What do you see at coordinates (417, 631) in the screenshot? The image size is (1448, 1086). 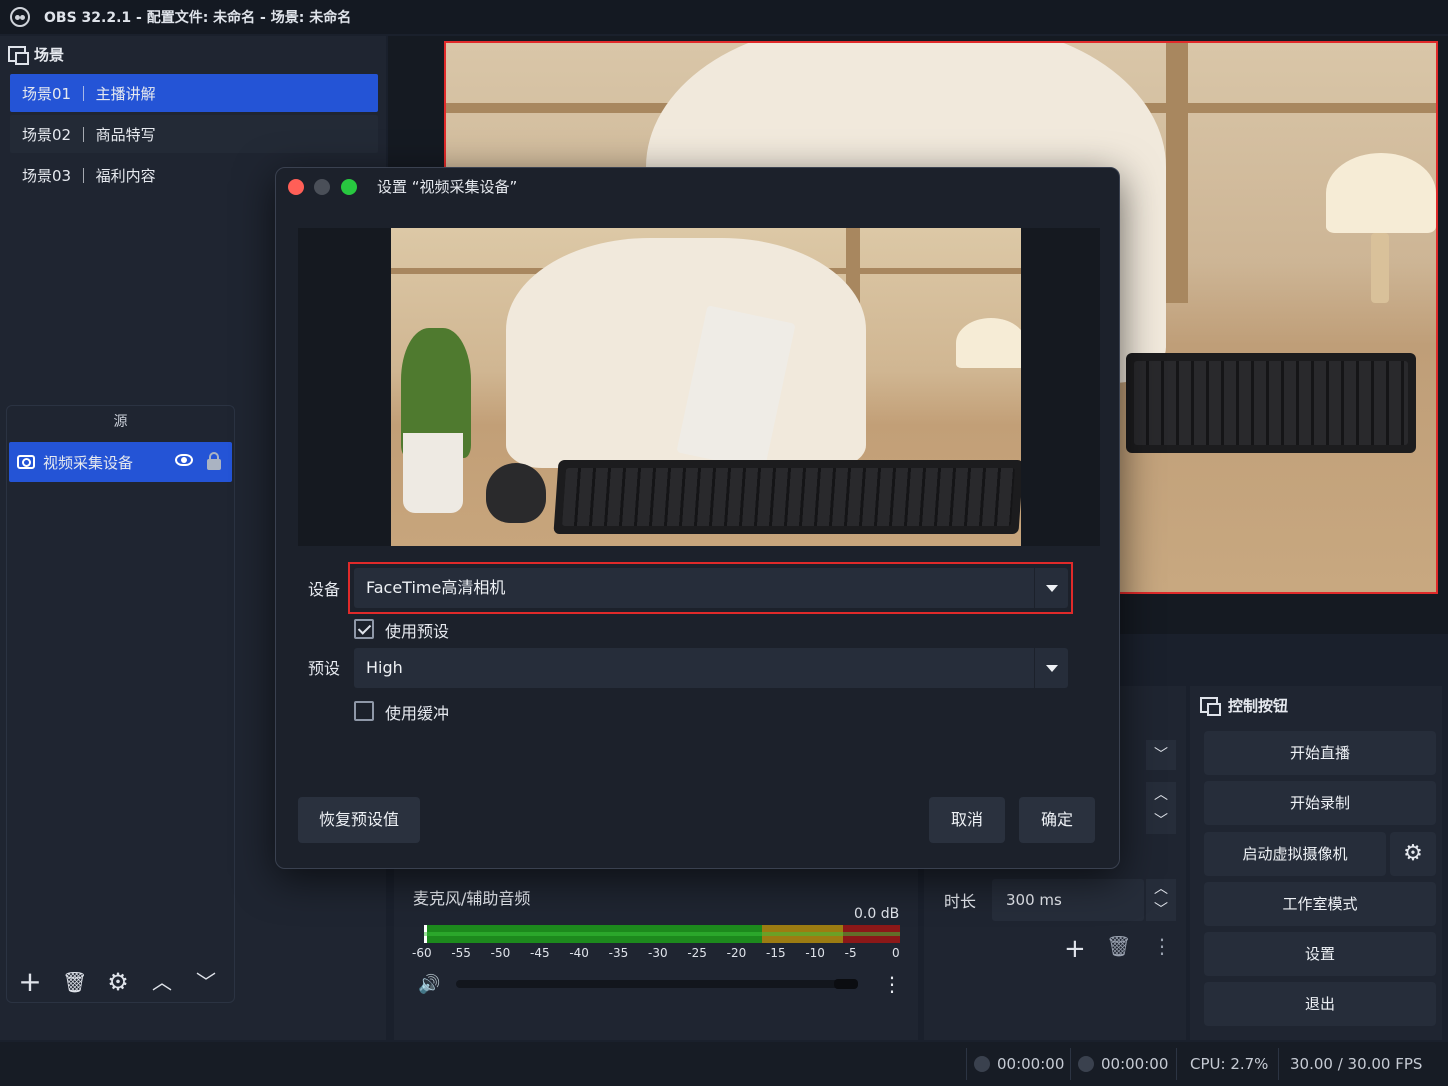 I see `use-preset-label: 使用预设` at bounding box center [417, 631].